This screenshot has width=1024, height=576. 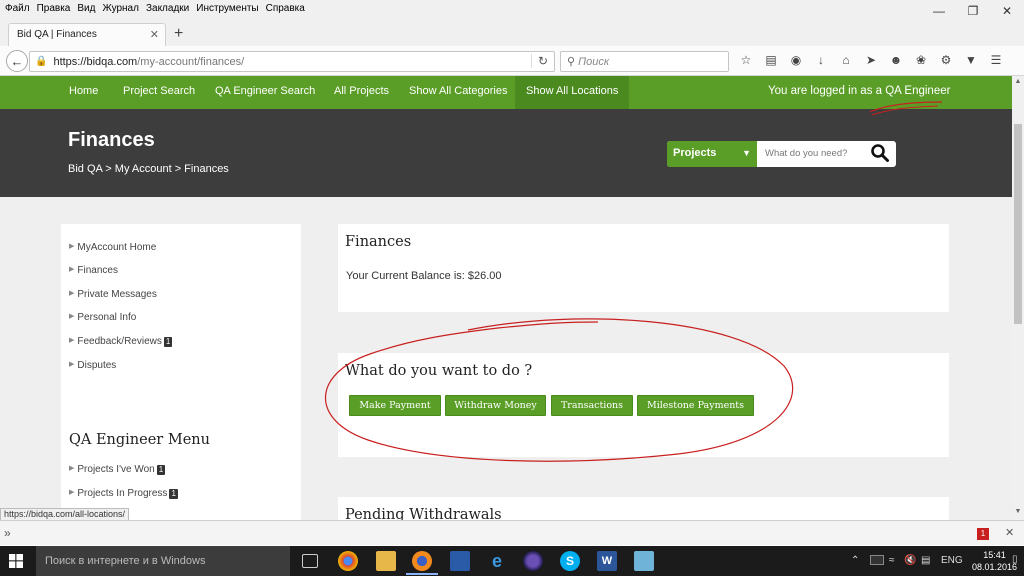 I want to click on action-center-icon: ▯, so click(x=1015, y=559).